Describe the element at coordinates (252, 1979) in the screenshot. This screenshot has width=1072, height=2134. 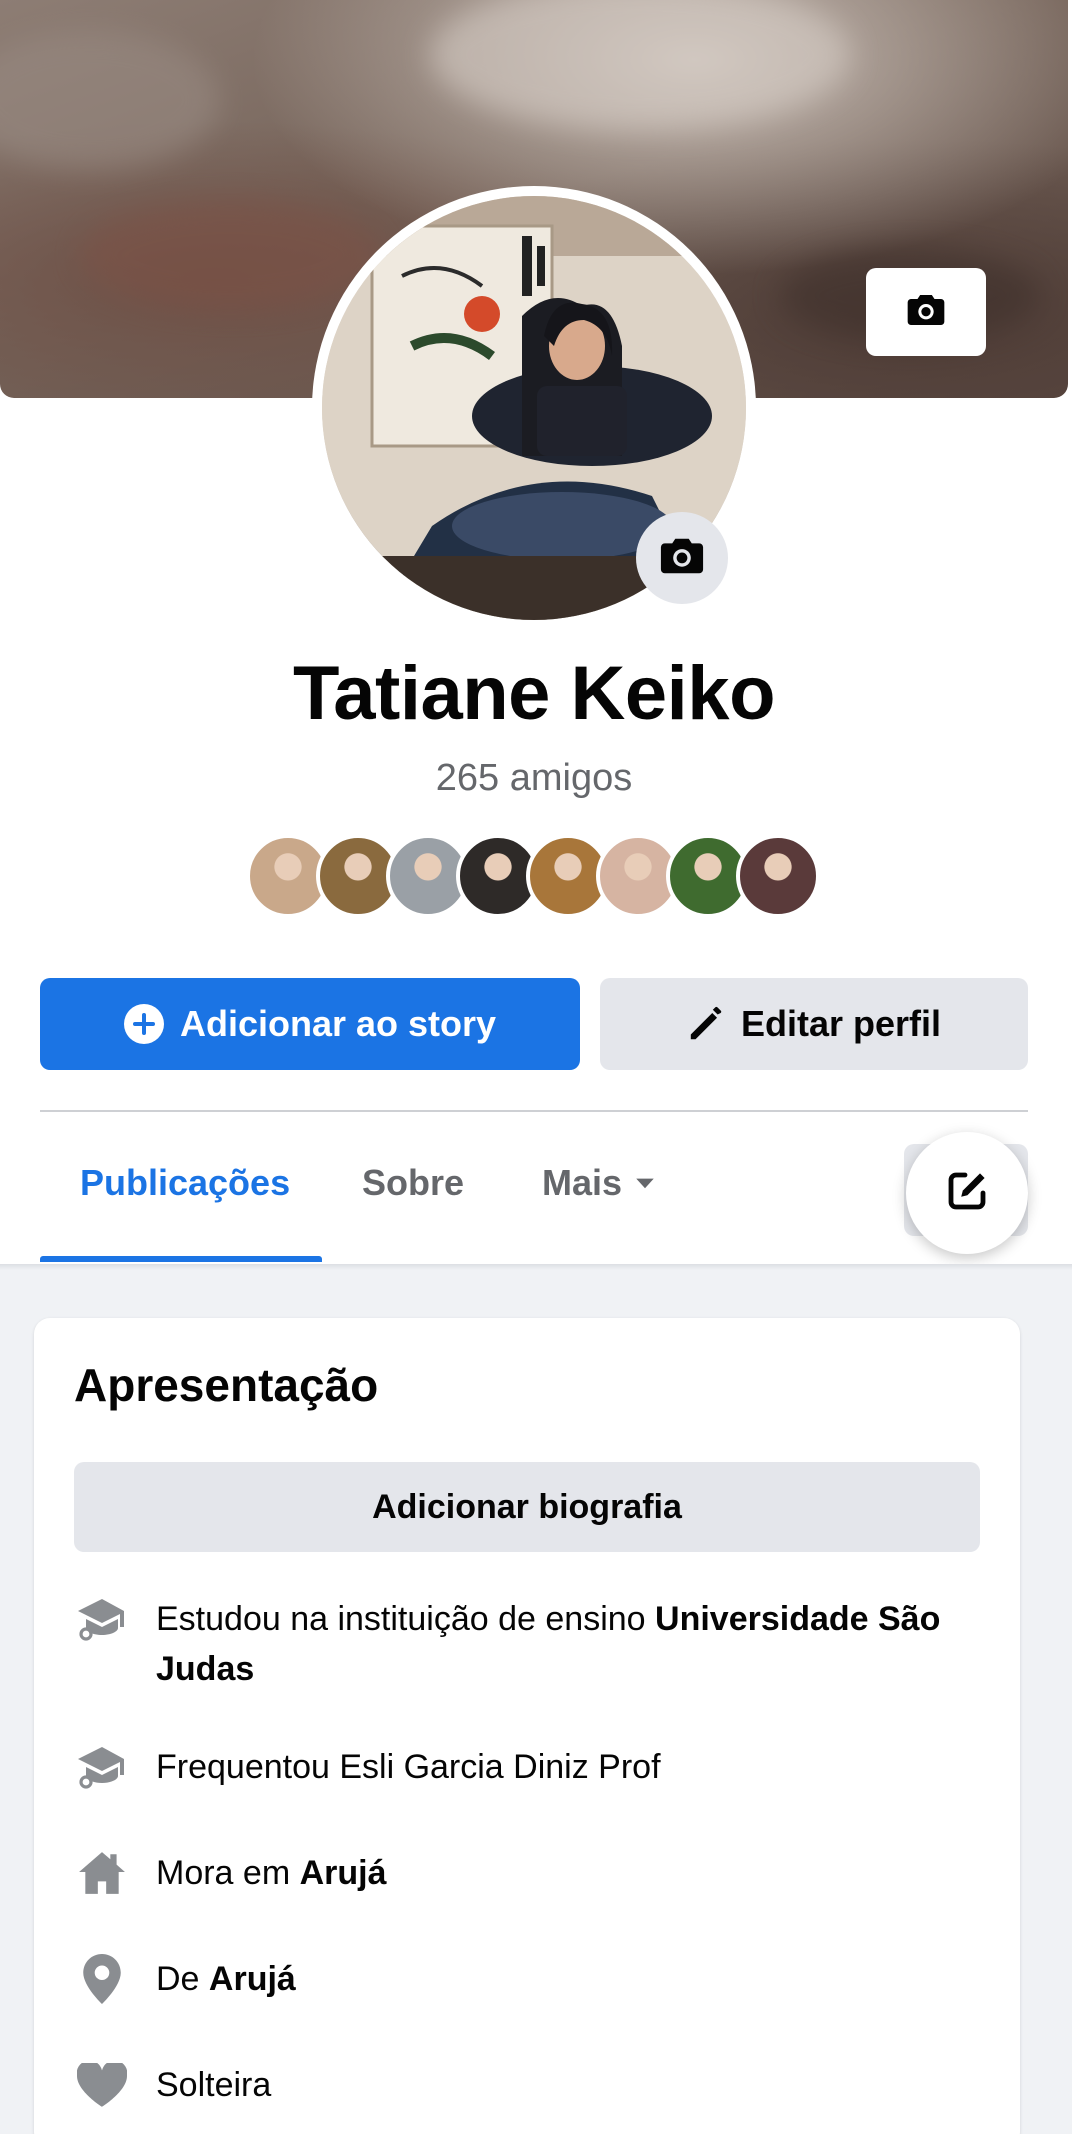
I see `from-city: Arujá` at that location.